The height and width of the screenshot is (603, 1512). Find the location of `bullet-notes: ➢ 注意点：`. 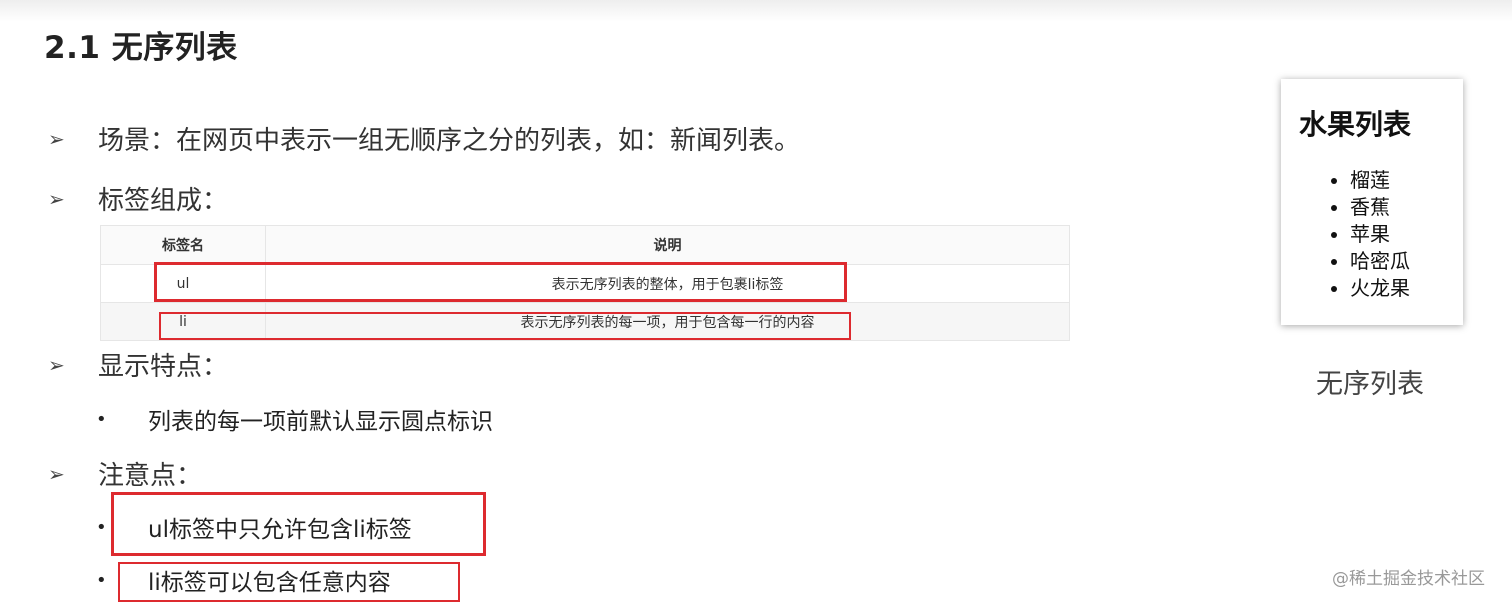

bullet-notes: ➢ 注意点： is located at coordinates (125, 473).